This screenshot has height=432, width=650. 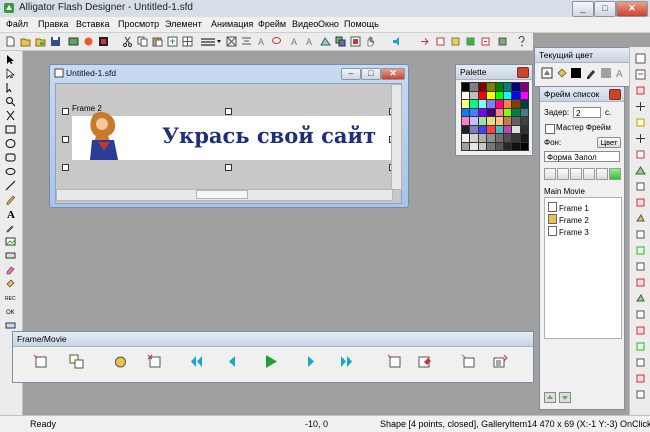 What do you see at coordinates (10, 41) in the screenshot?
I see `new-file-icon` at bounding box center [10, 41].